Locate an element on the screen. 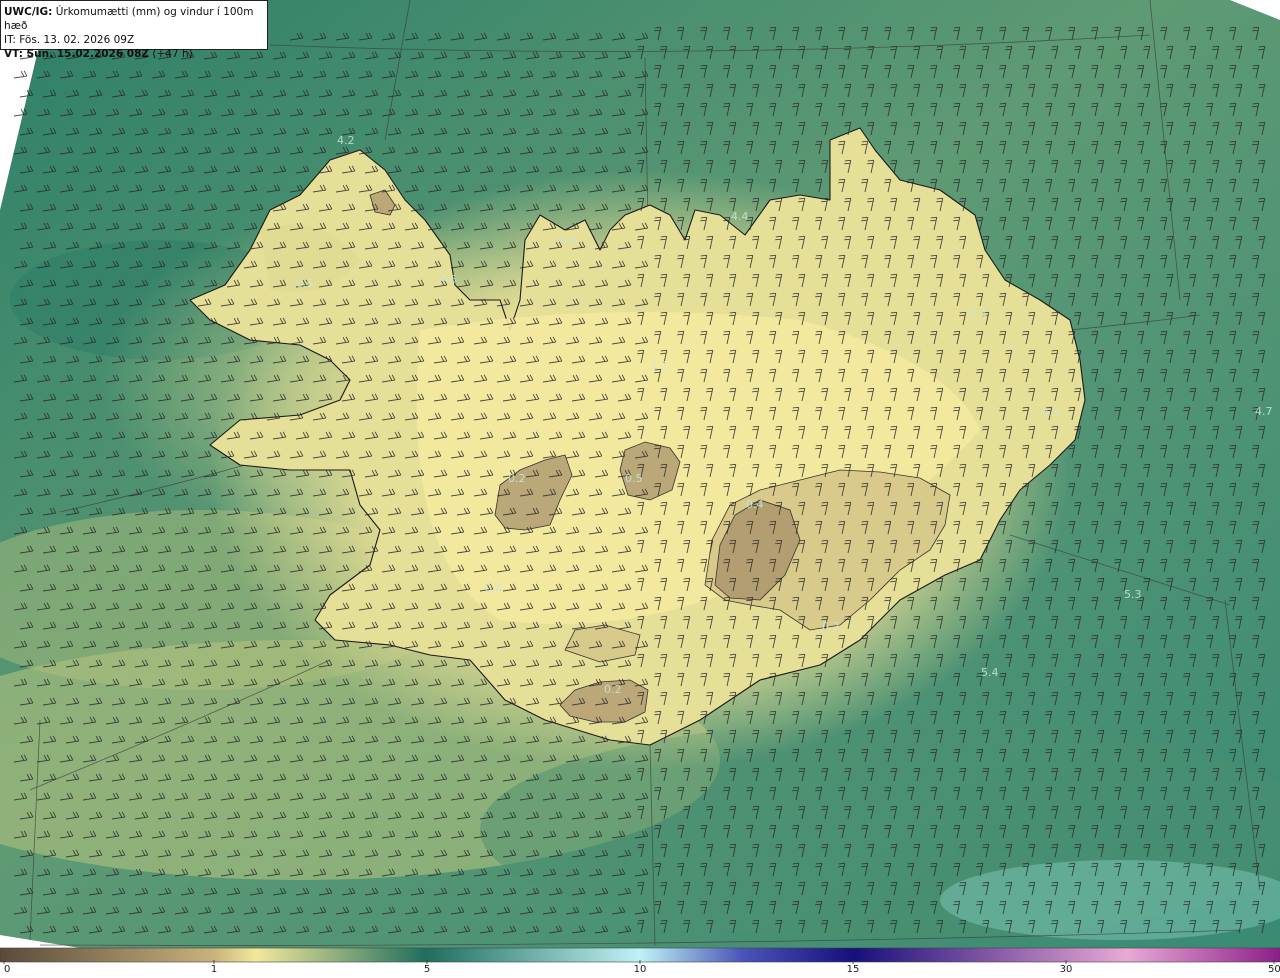 The width and height of the screenshot is (1280, 978). map-value-label: 2.1 is located at coordinates (979, 312).